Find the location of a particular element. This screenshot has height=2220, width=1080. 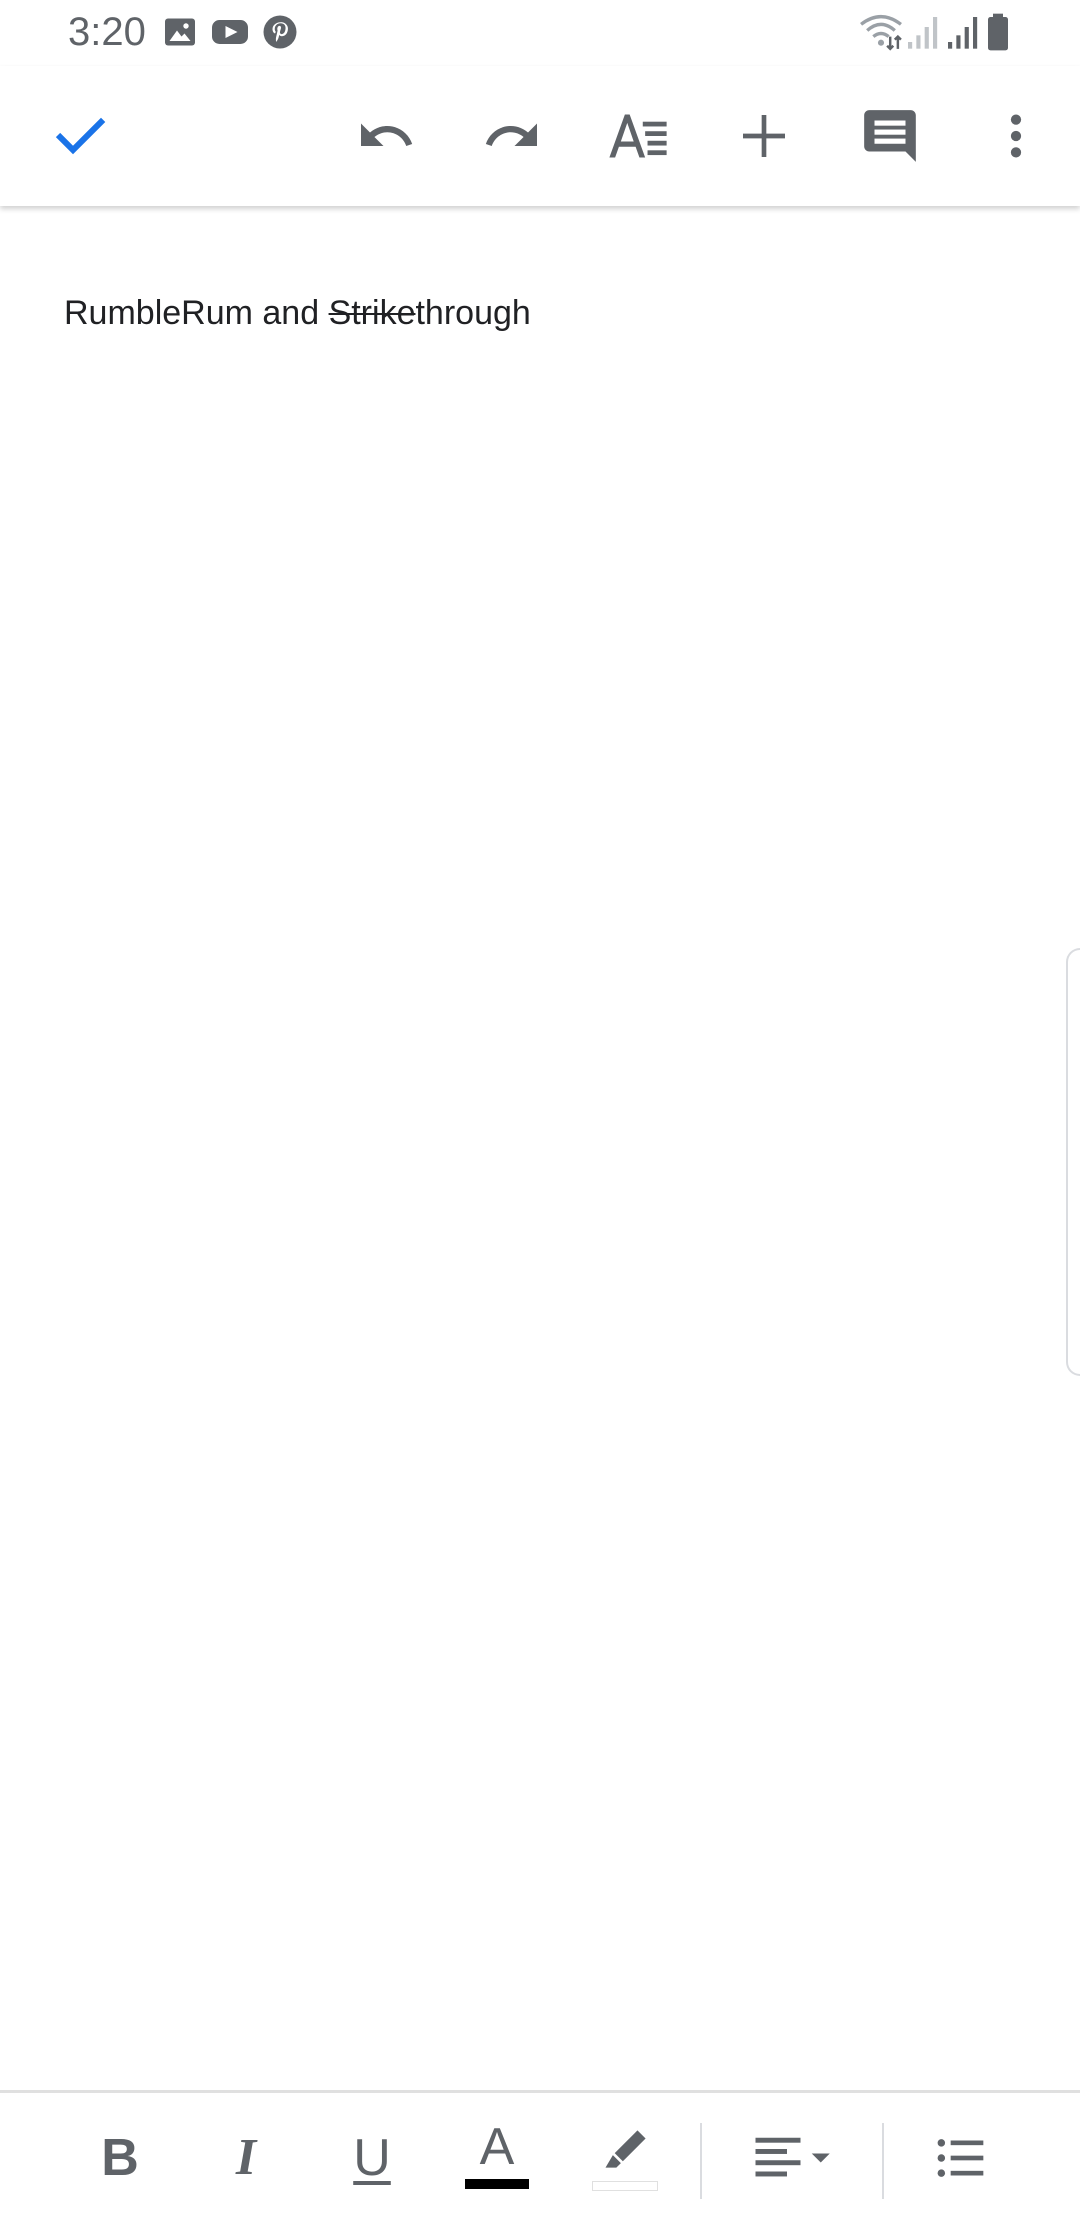

youtube-icon is located at coordinates (230, 32).